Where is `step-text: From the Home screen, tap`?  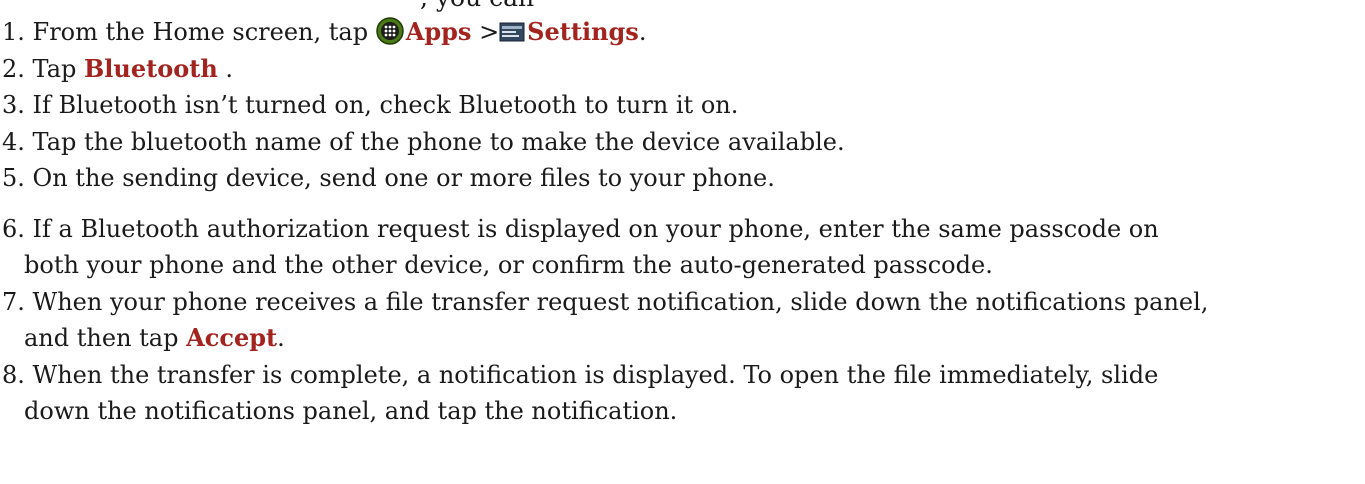
step-text: From the Home screen, tap is located at coordinates (200, 32).